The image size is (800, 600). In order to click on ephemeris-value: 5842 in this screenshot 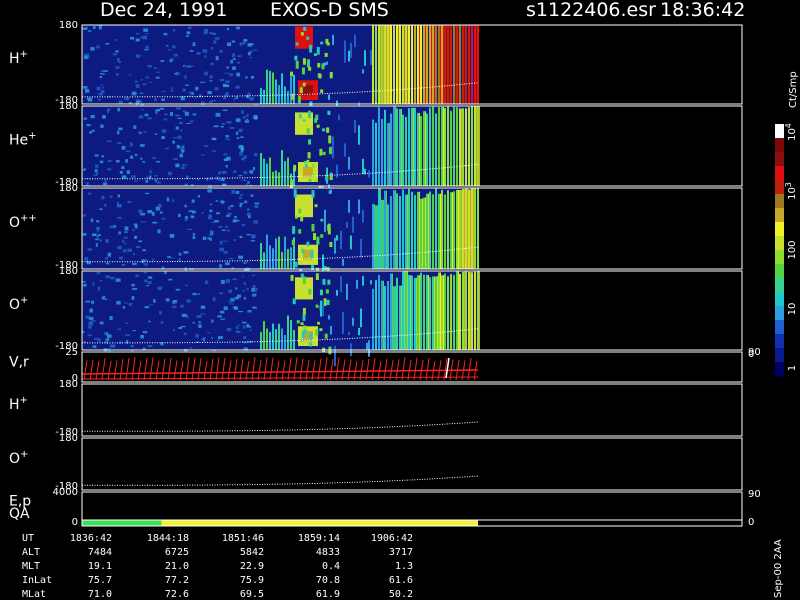, I will do `click(252, 552)`.